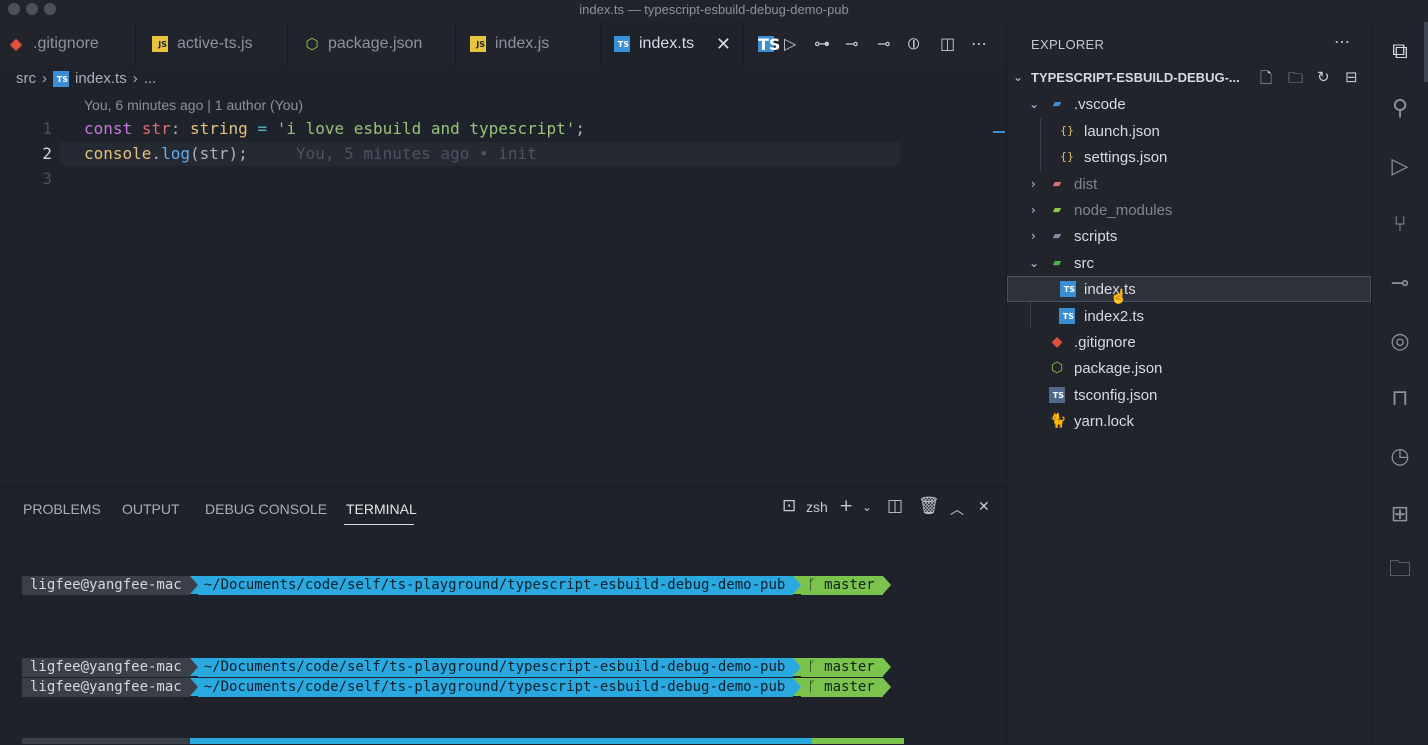 The width and height of the screenshot is (1428, 745). What do you see at coordinates (1057, 183) in the screenshot?
I see `dist-folder-icon: ▰` at bounding box center [1057, 183].